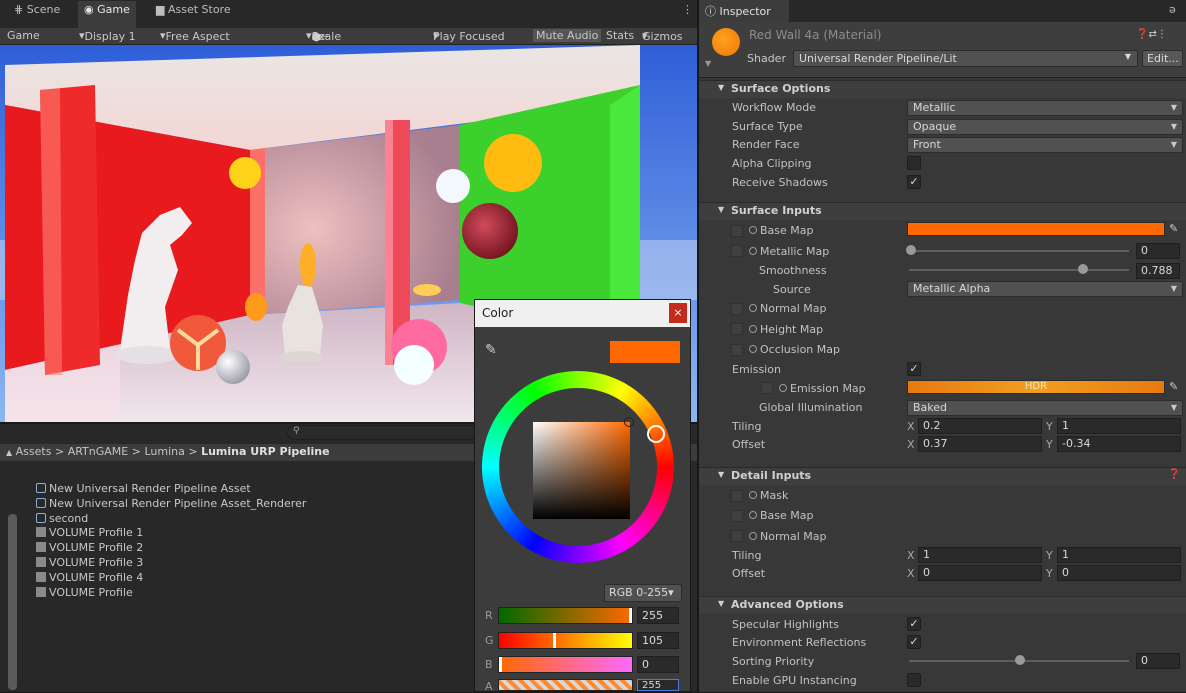 This screenshot has height=693, width=1186. What do you see at coordinates (753, 515) in the screenshot?
I see `texture-icon` at bounding box center [753, 515].